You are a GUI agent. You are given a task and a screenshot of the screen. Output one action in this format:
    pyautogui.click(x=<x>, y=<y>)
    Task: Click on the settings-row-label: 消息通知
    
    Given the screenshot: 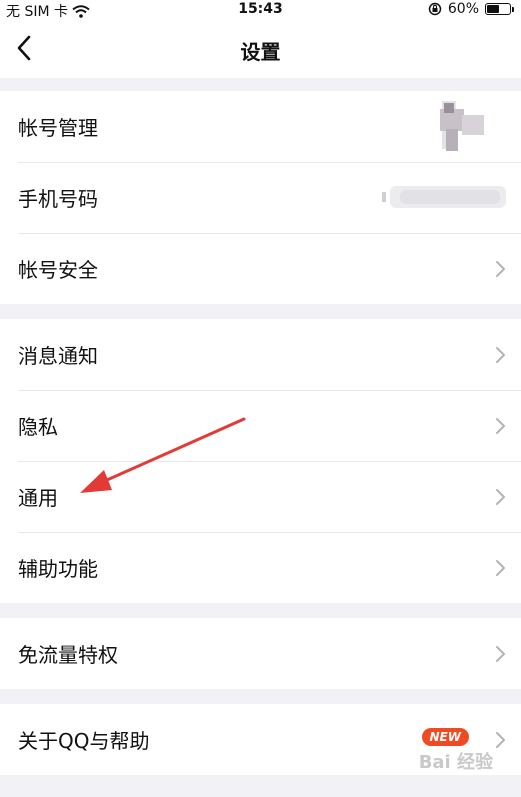 What is the action you would take?
    pyautogui.click(x=58, y=356)
    